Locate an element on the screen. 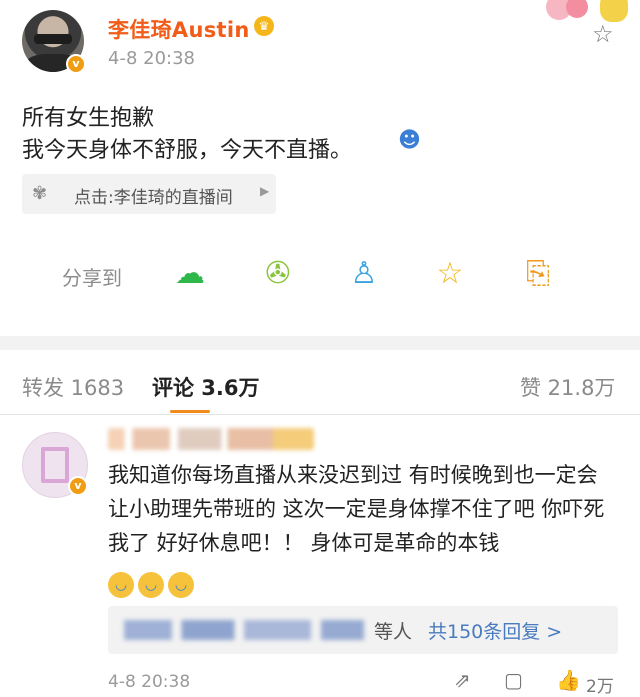 The width and height of the screenshot is (640, 697). live-room-label: 点击:李佳琦的直播间 is located at coordinates (153, 198).